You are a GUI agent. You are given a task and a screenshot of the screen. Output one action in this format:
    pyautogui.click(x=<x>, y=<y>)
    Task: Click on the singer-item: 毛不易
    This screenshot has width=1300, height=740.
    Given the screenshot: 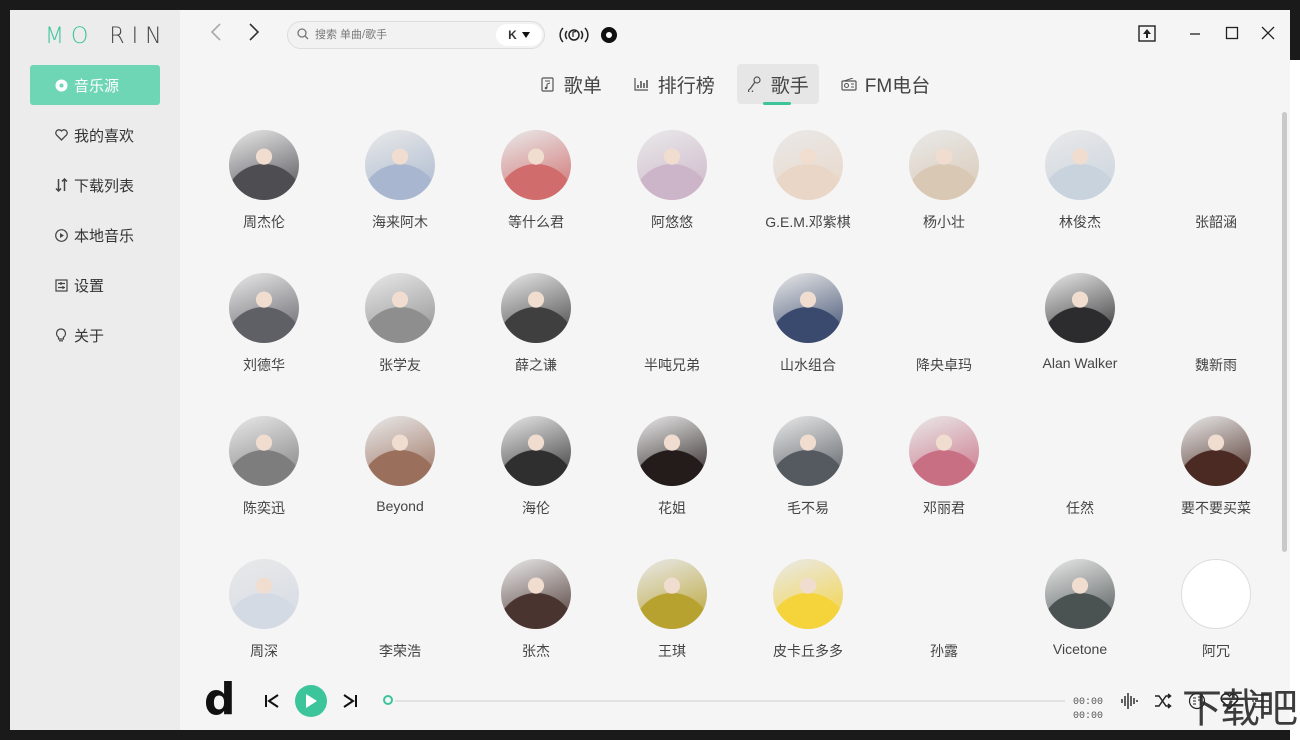 What is the action you would take?
    pyautogui.click(x=808, y=476)
    